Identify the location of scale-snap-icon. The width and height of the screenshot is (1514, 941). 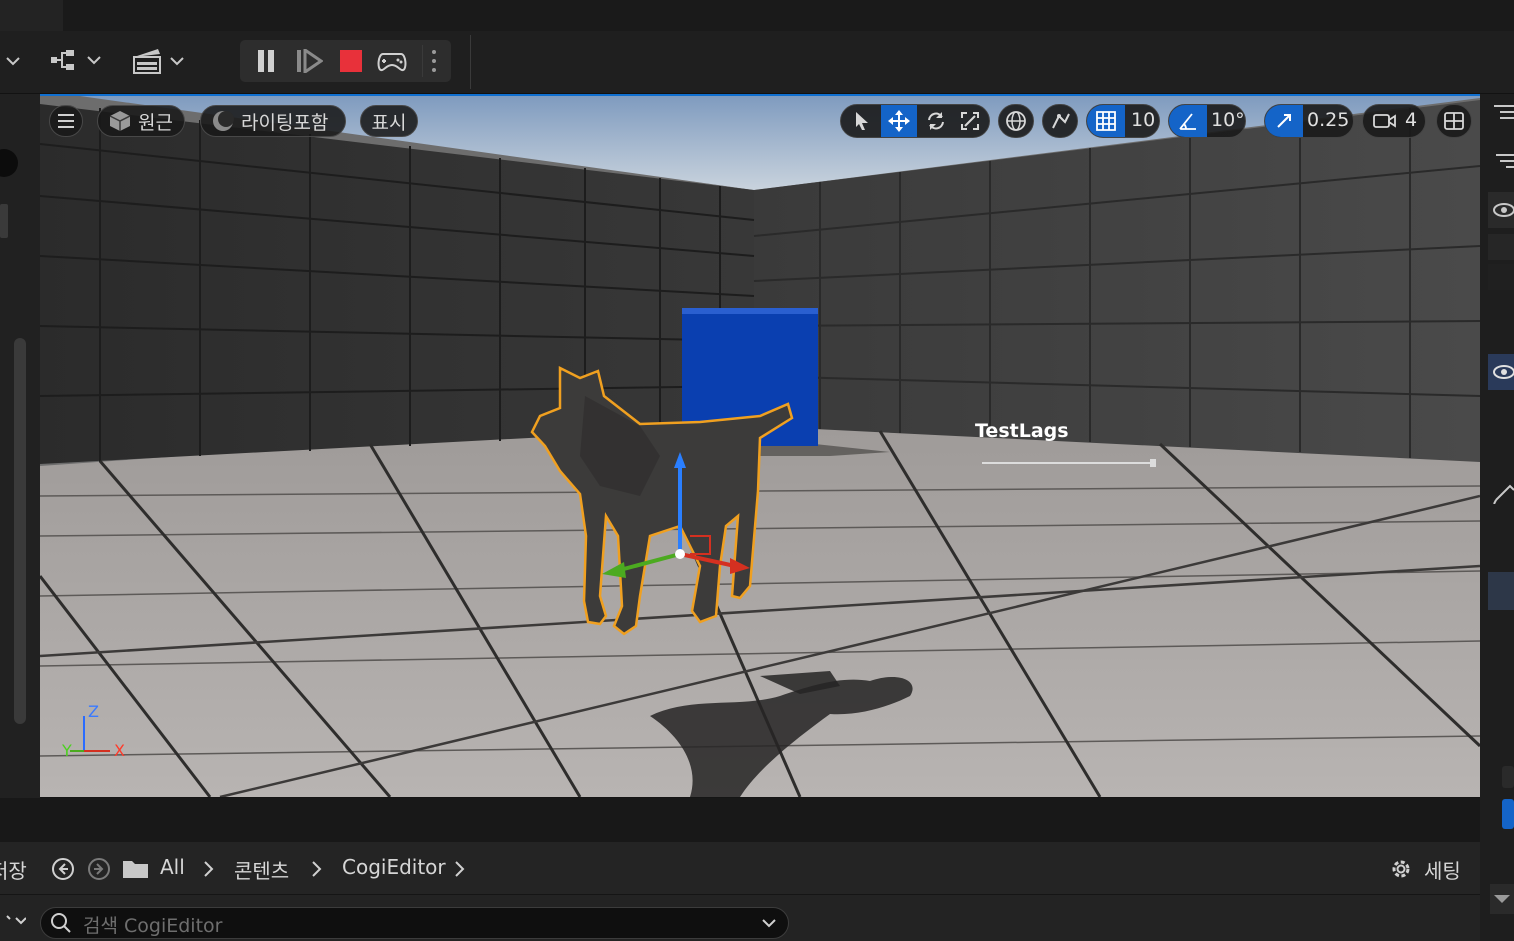
(1284, 121).